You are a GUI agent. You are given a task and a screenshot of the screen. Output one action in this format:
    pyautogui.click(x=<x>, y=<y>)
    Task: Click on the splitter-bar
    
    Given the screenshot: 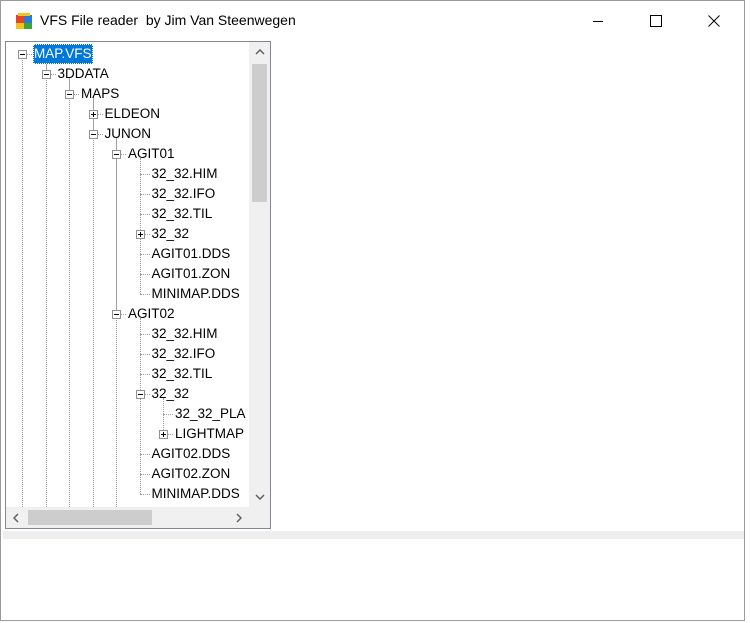 What is the action you would take?
    pyautogui.click(x=373, y=535)
    